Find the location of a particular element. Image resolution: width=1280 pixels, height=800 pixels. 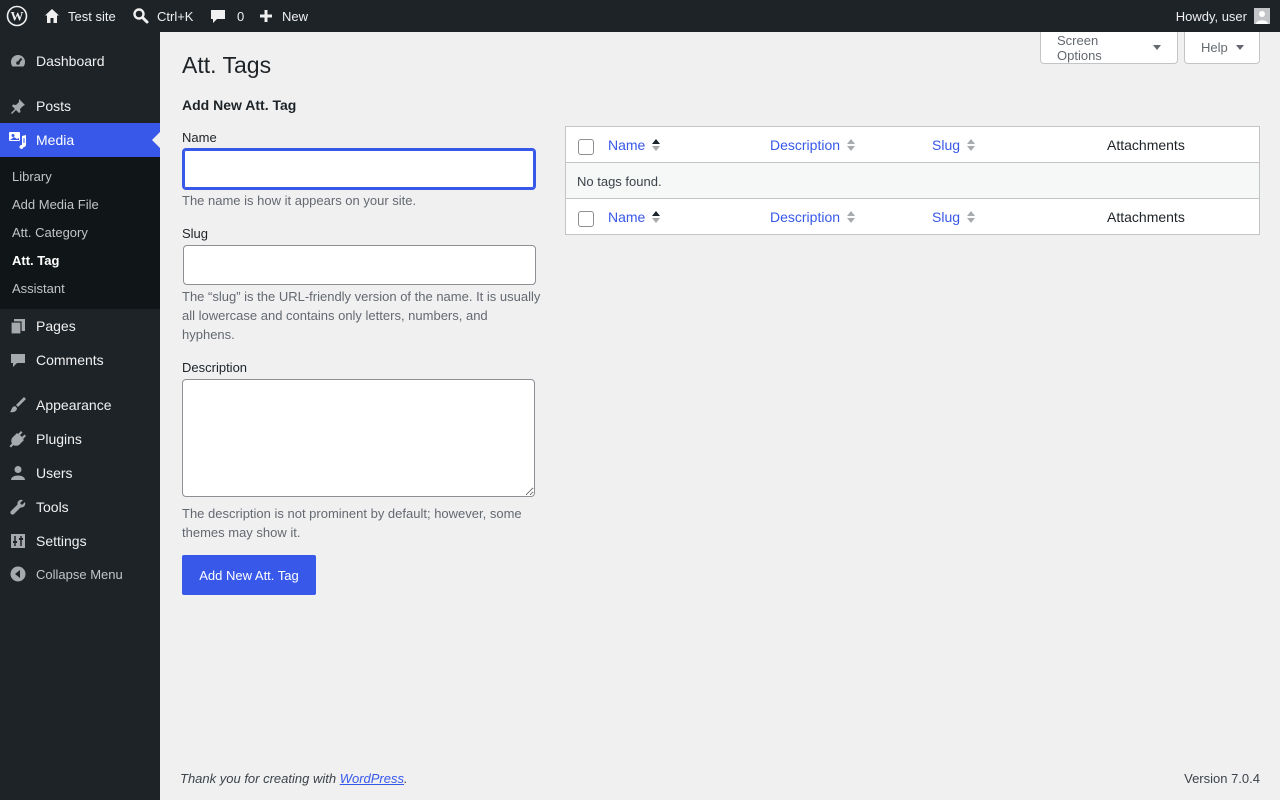

site-name-link: Test site is located at coordinates (79, 16).